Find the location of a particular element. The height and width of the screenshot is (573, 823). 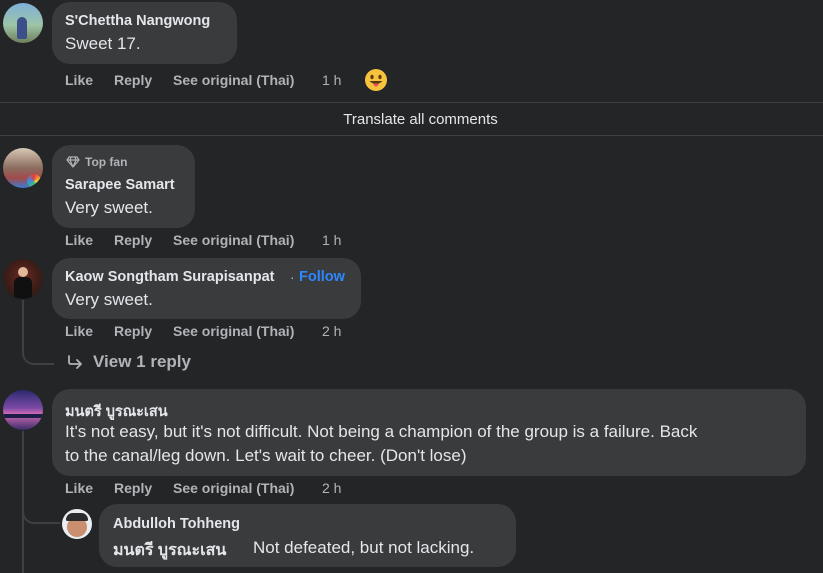

reply-text: Not defeated, but not lacking. is located at coordinates (364, 547).